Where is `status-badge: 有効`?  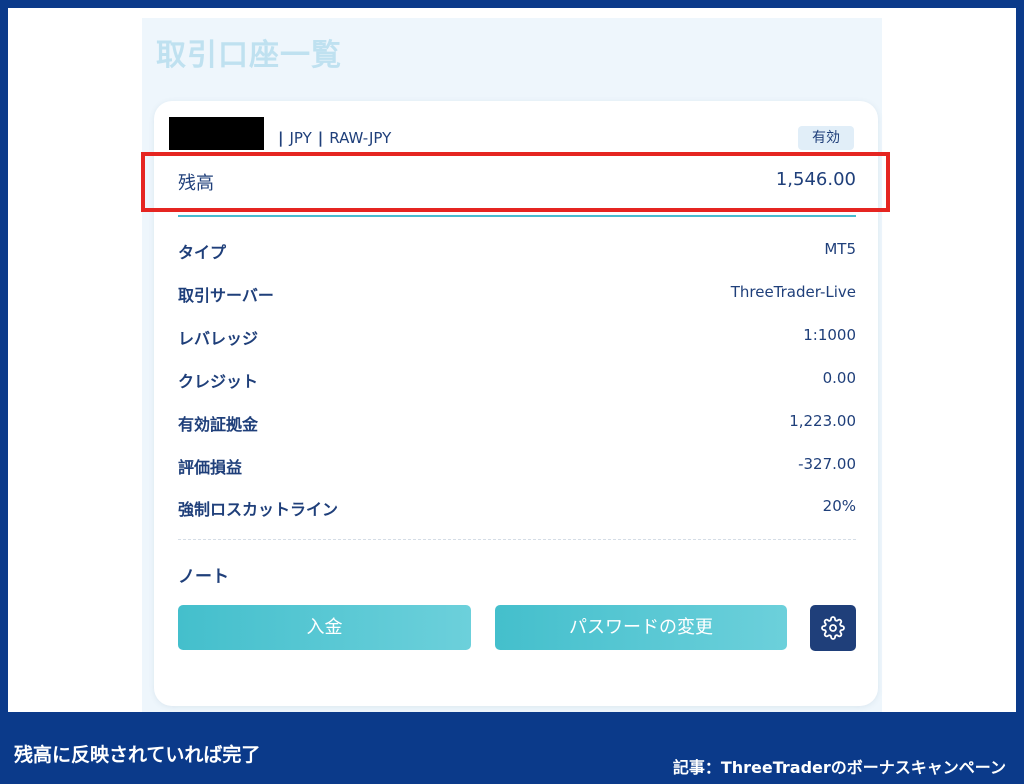
status-badge: 有効 is located at coordinates (826, 138).